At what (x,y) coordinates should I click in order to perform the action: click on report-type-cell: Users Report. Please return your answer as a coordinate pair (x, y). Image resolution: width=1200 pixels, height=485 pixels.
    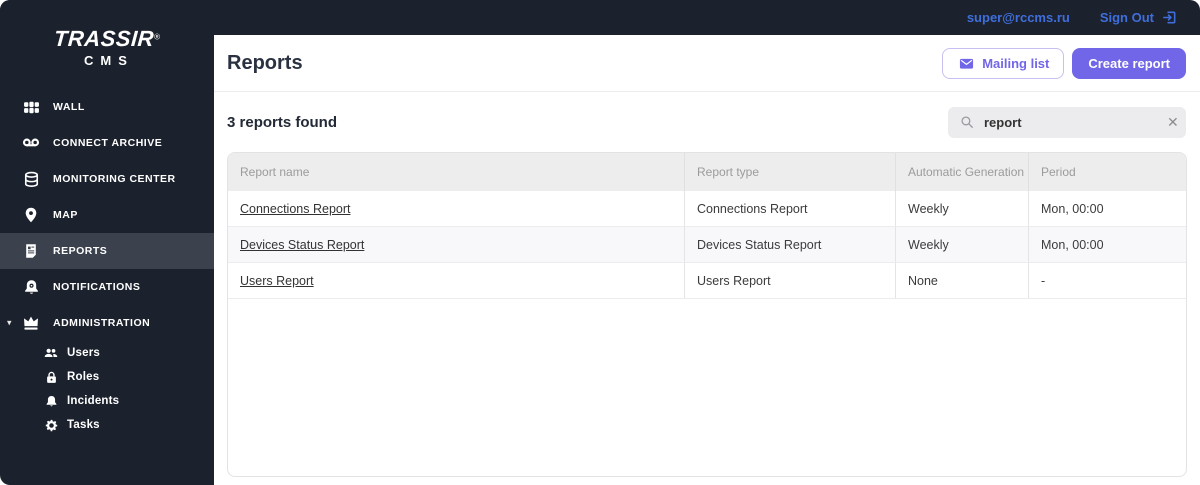
    Looking at the image, I should click on (789, 280).